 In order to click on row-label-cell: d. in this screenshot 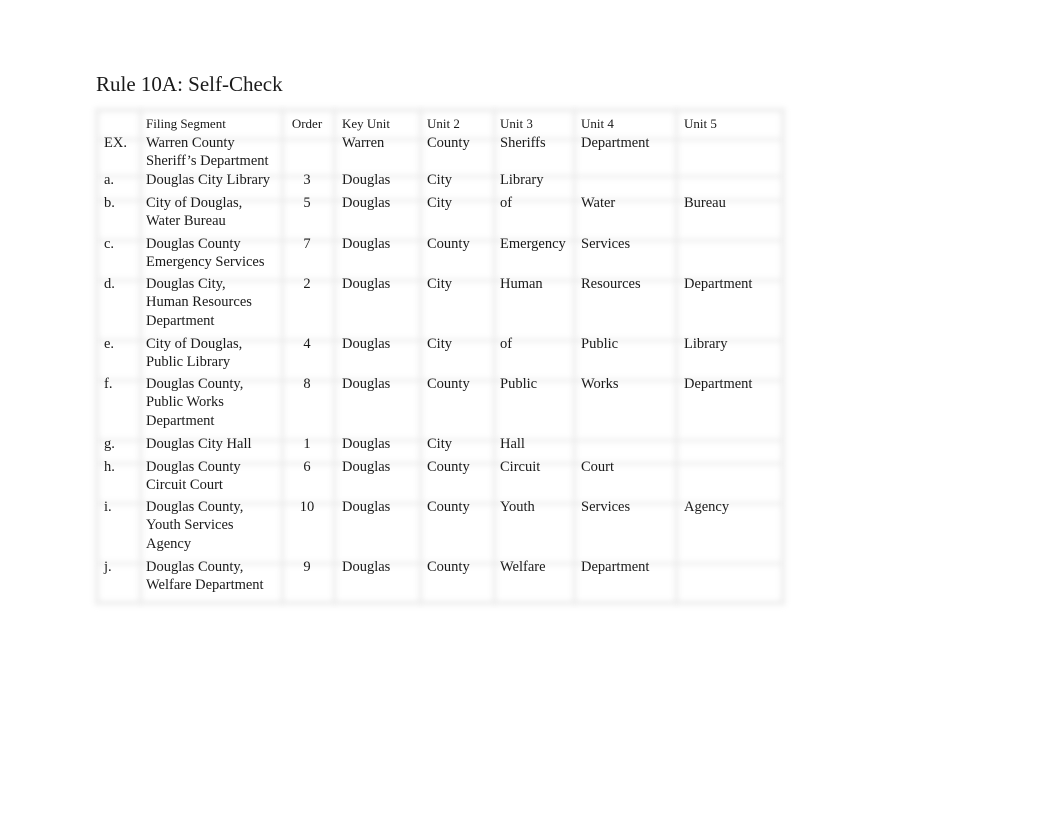, I will do `click(109, 284)`.